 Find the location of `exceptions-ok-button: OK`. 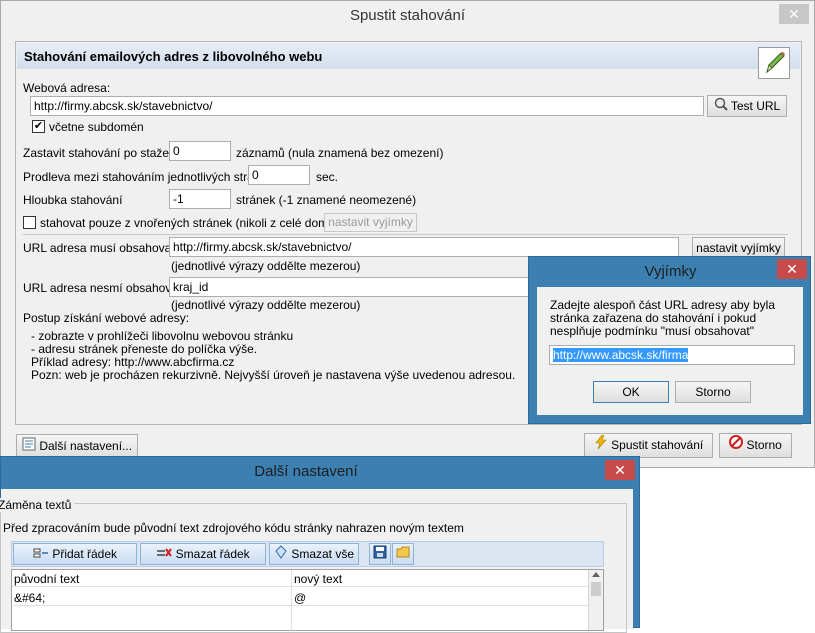

exceptions-ok-button: OK is located at coordinates (631, 392).